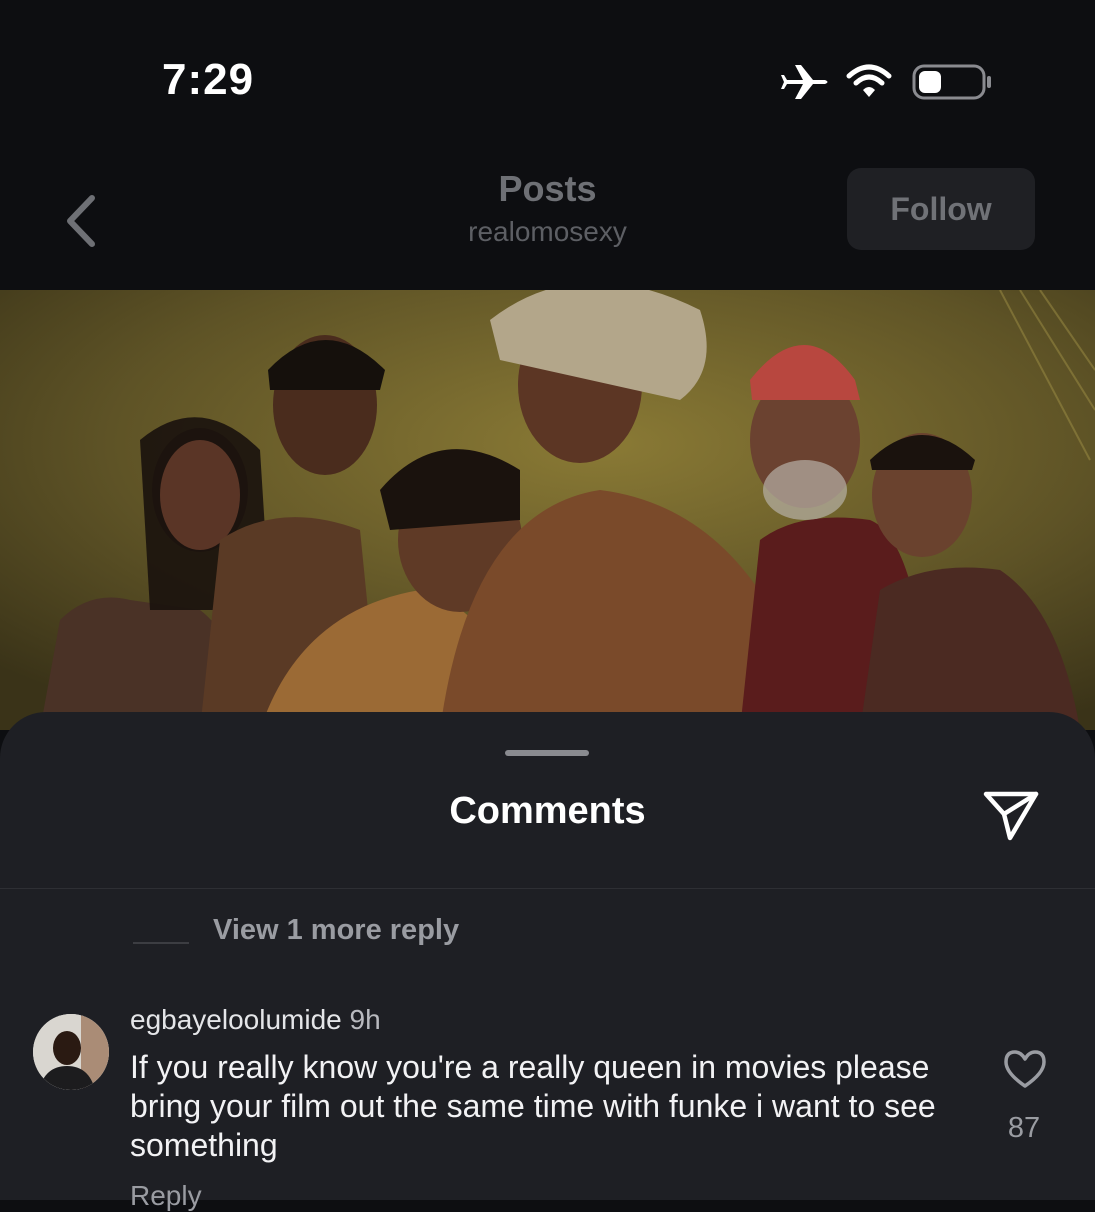 This screenshot has width=1095, height=1212. I want to click on comment-time: 9h, so click(365, 1019).